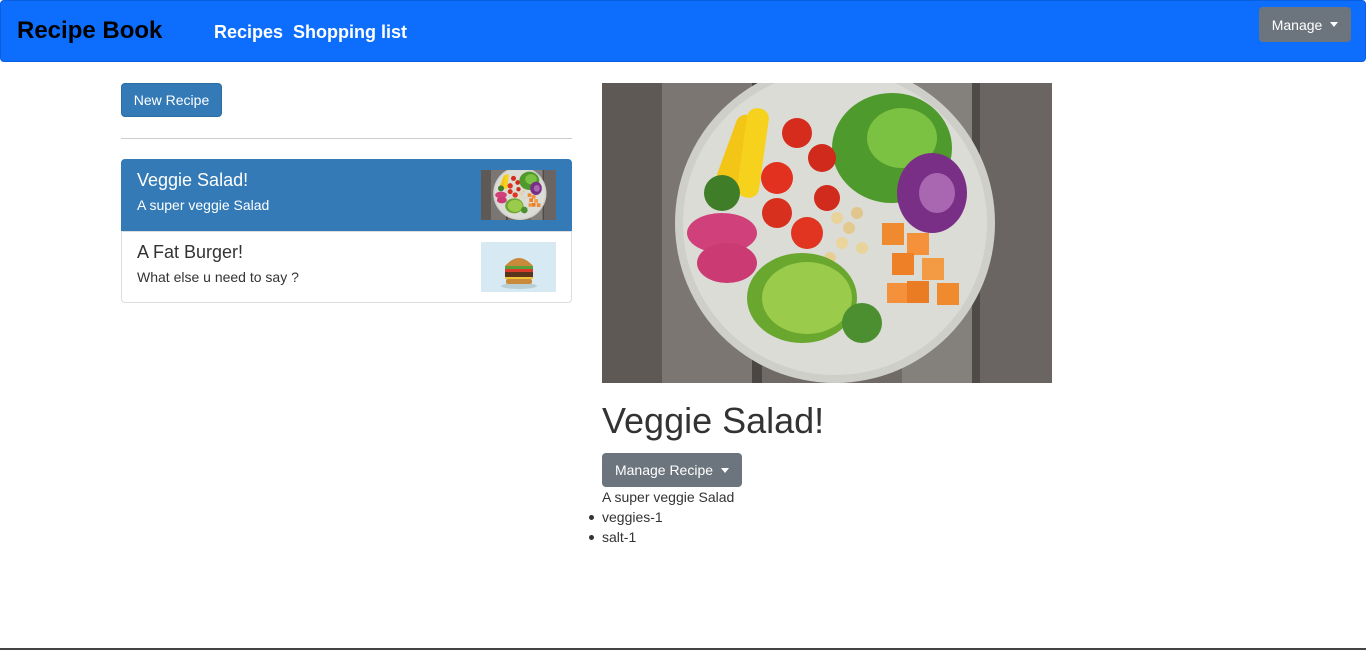 This screenshot has height=650, width=1366. Describe the element at coordinates (664, 470) in the screenshot. I see `manage-recipe-label: Manage Recipe` at that location.